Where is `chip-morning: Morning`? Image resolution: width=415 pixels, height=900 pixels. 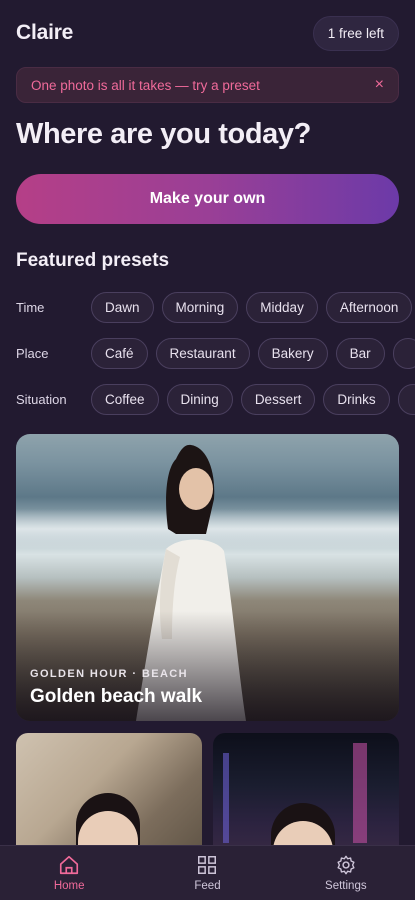
chip-morning: Morning is located at coordinates (200, 307).